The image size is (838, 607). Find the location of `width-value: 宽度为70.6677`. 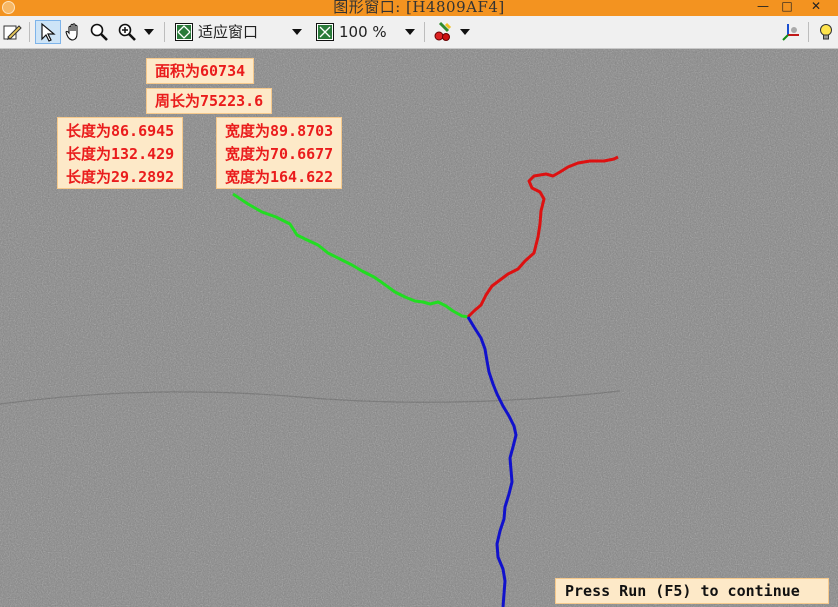

width-value: 宽度为70.6677 is located at coordinates (279, 154).